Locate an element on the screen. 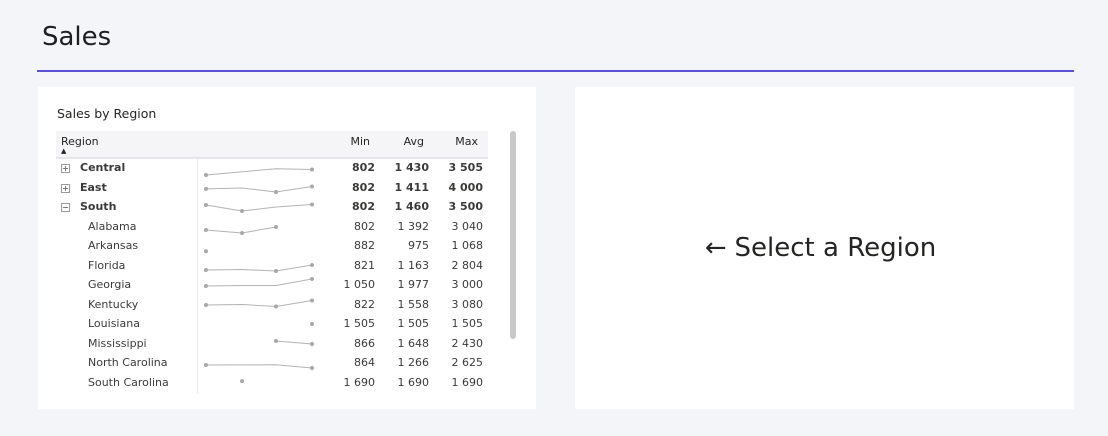  table-row: Central 802 1 430 3 505 is located at coordinates (272, 169).